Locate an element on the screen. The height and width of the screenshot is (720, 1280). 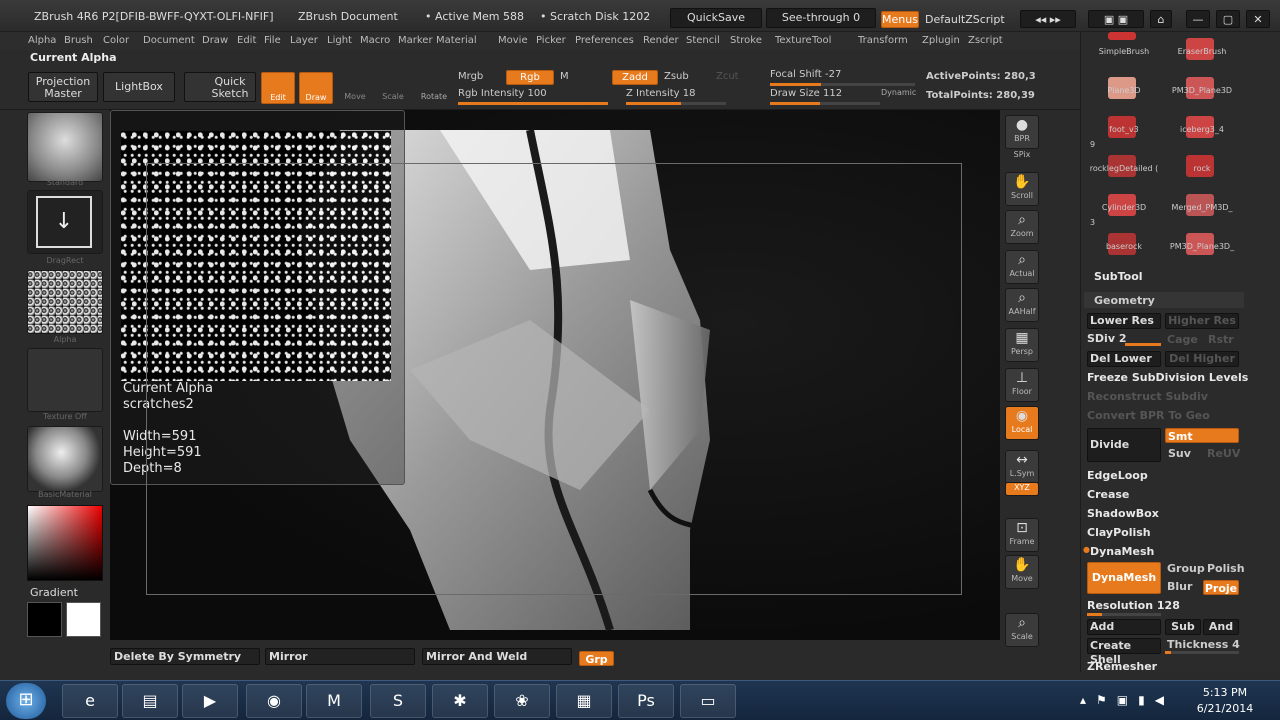
resolution-track is located at coordinates (1124, 614).